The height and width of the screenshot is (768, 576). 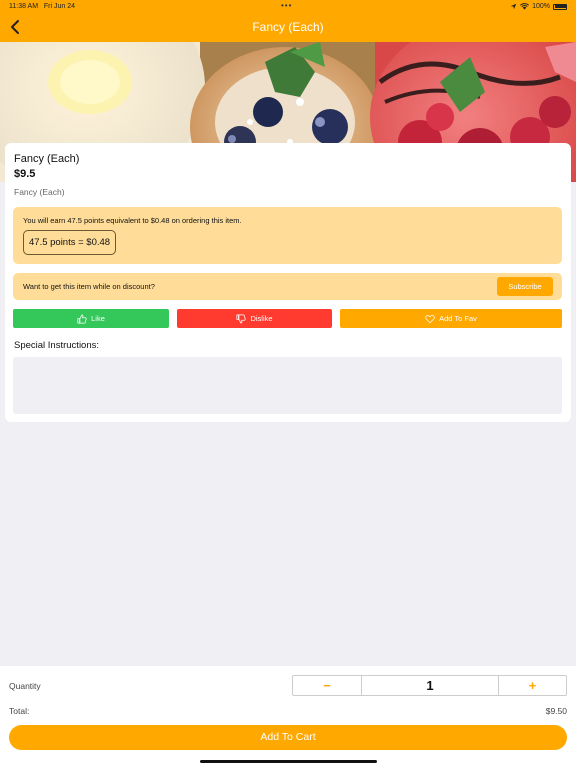 What do you see at coordinates (59, 6) in the screenshot?
I see `status-date: Fri Jun 24` at bounding box center [59, 6].